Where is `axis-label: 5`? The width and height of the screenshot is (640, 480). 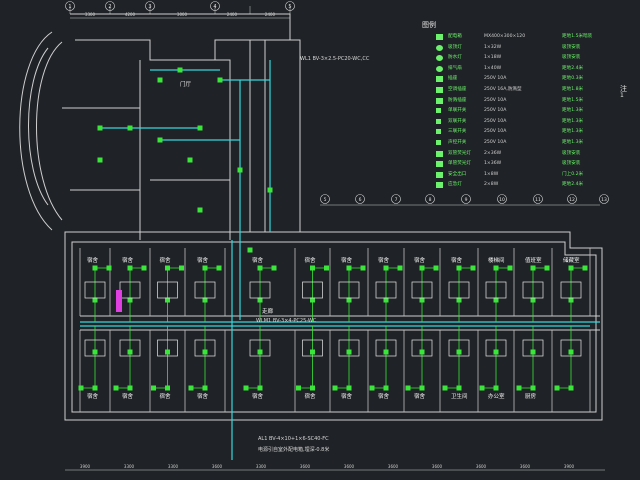 axis-label: 5 is located at coordinates (325, 200).